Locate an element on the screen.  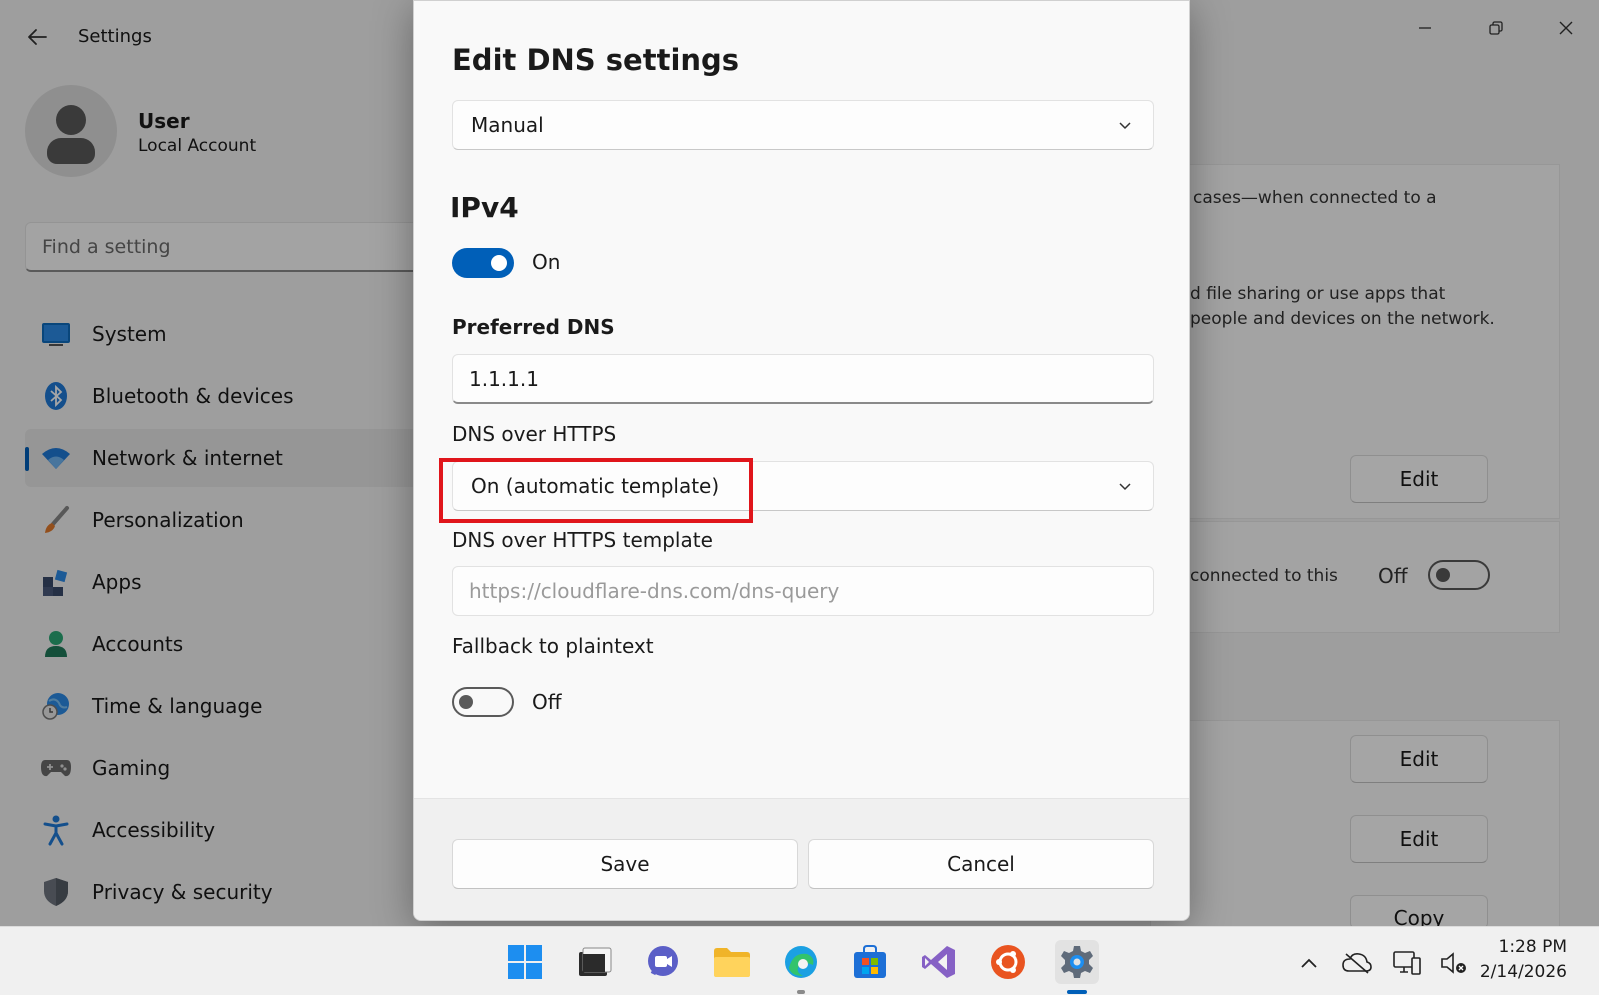
edge-icon is located at coordinates (801, 967).